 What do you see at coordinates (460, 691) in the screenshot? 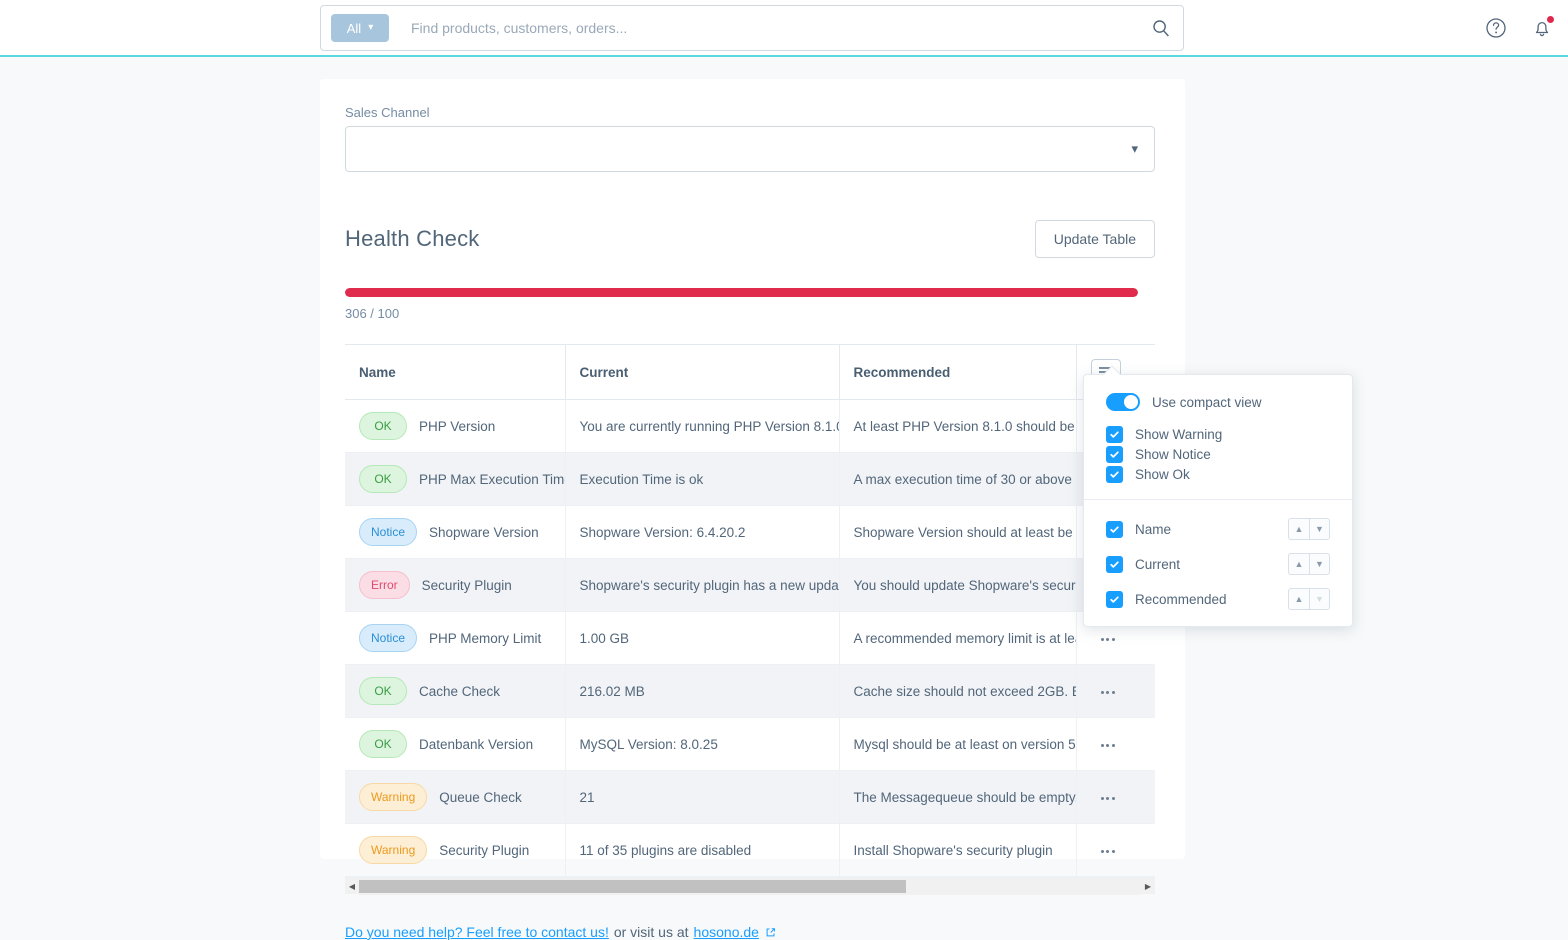
I see `check-name: Cache Check` at bounding box center [460, 691].